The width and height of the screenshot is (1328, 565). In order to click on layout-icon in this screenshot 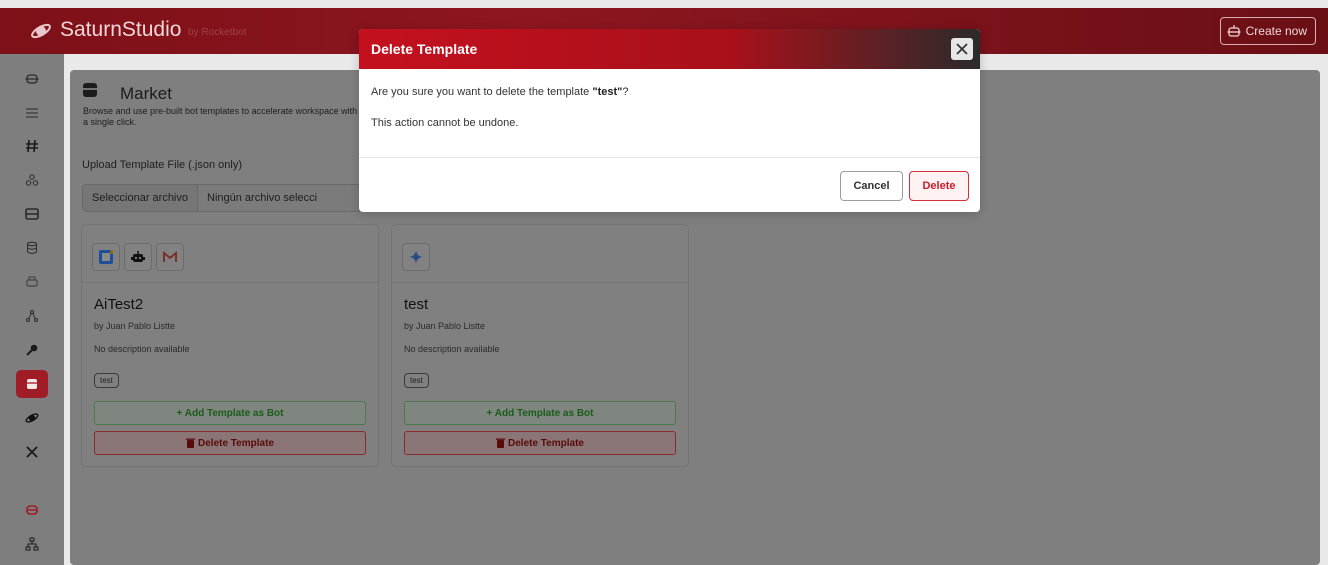, I will do `click(32, 214)`.